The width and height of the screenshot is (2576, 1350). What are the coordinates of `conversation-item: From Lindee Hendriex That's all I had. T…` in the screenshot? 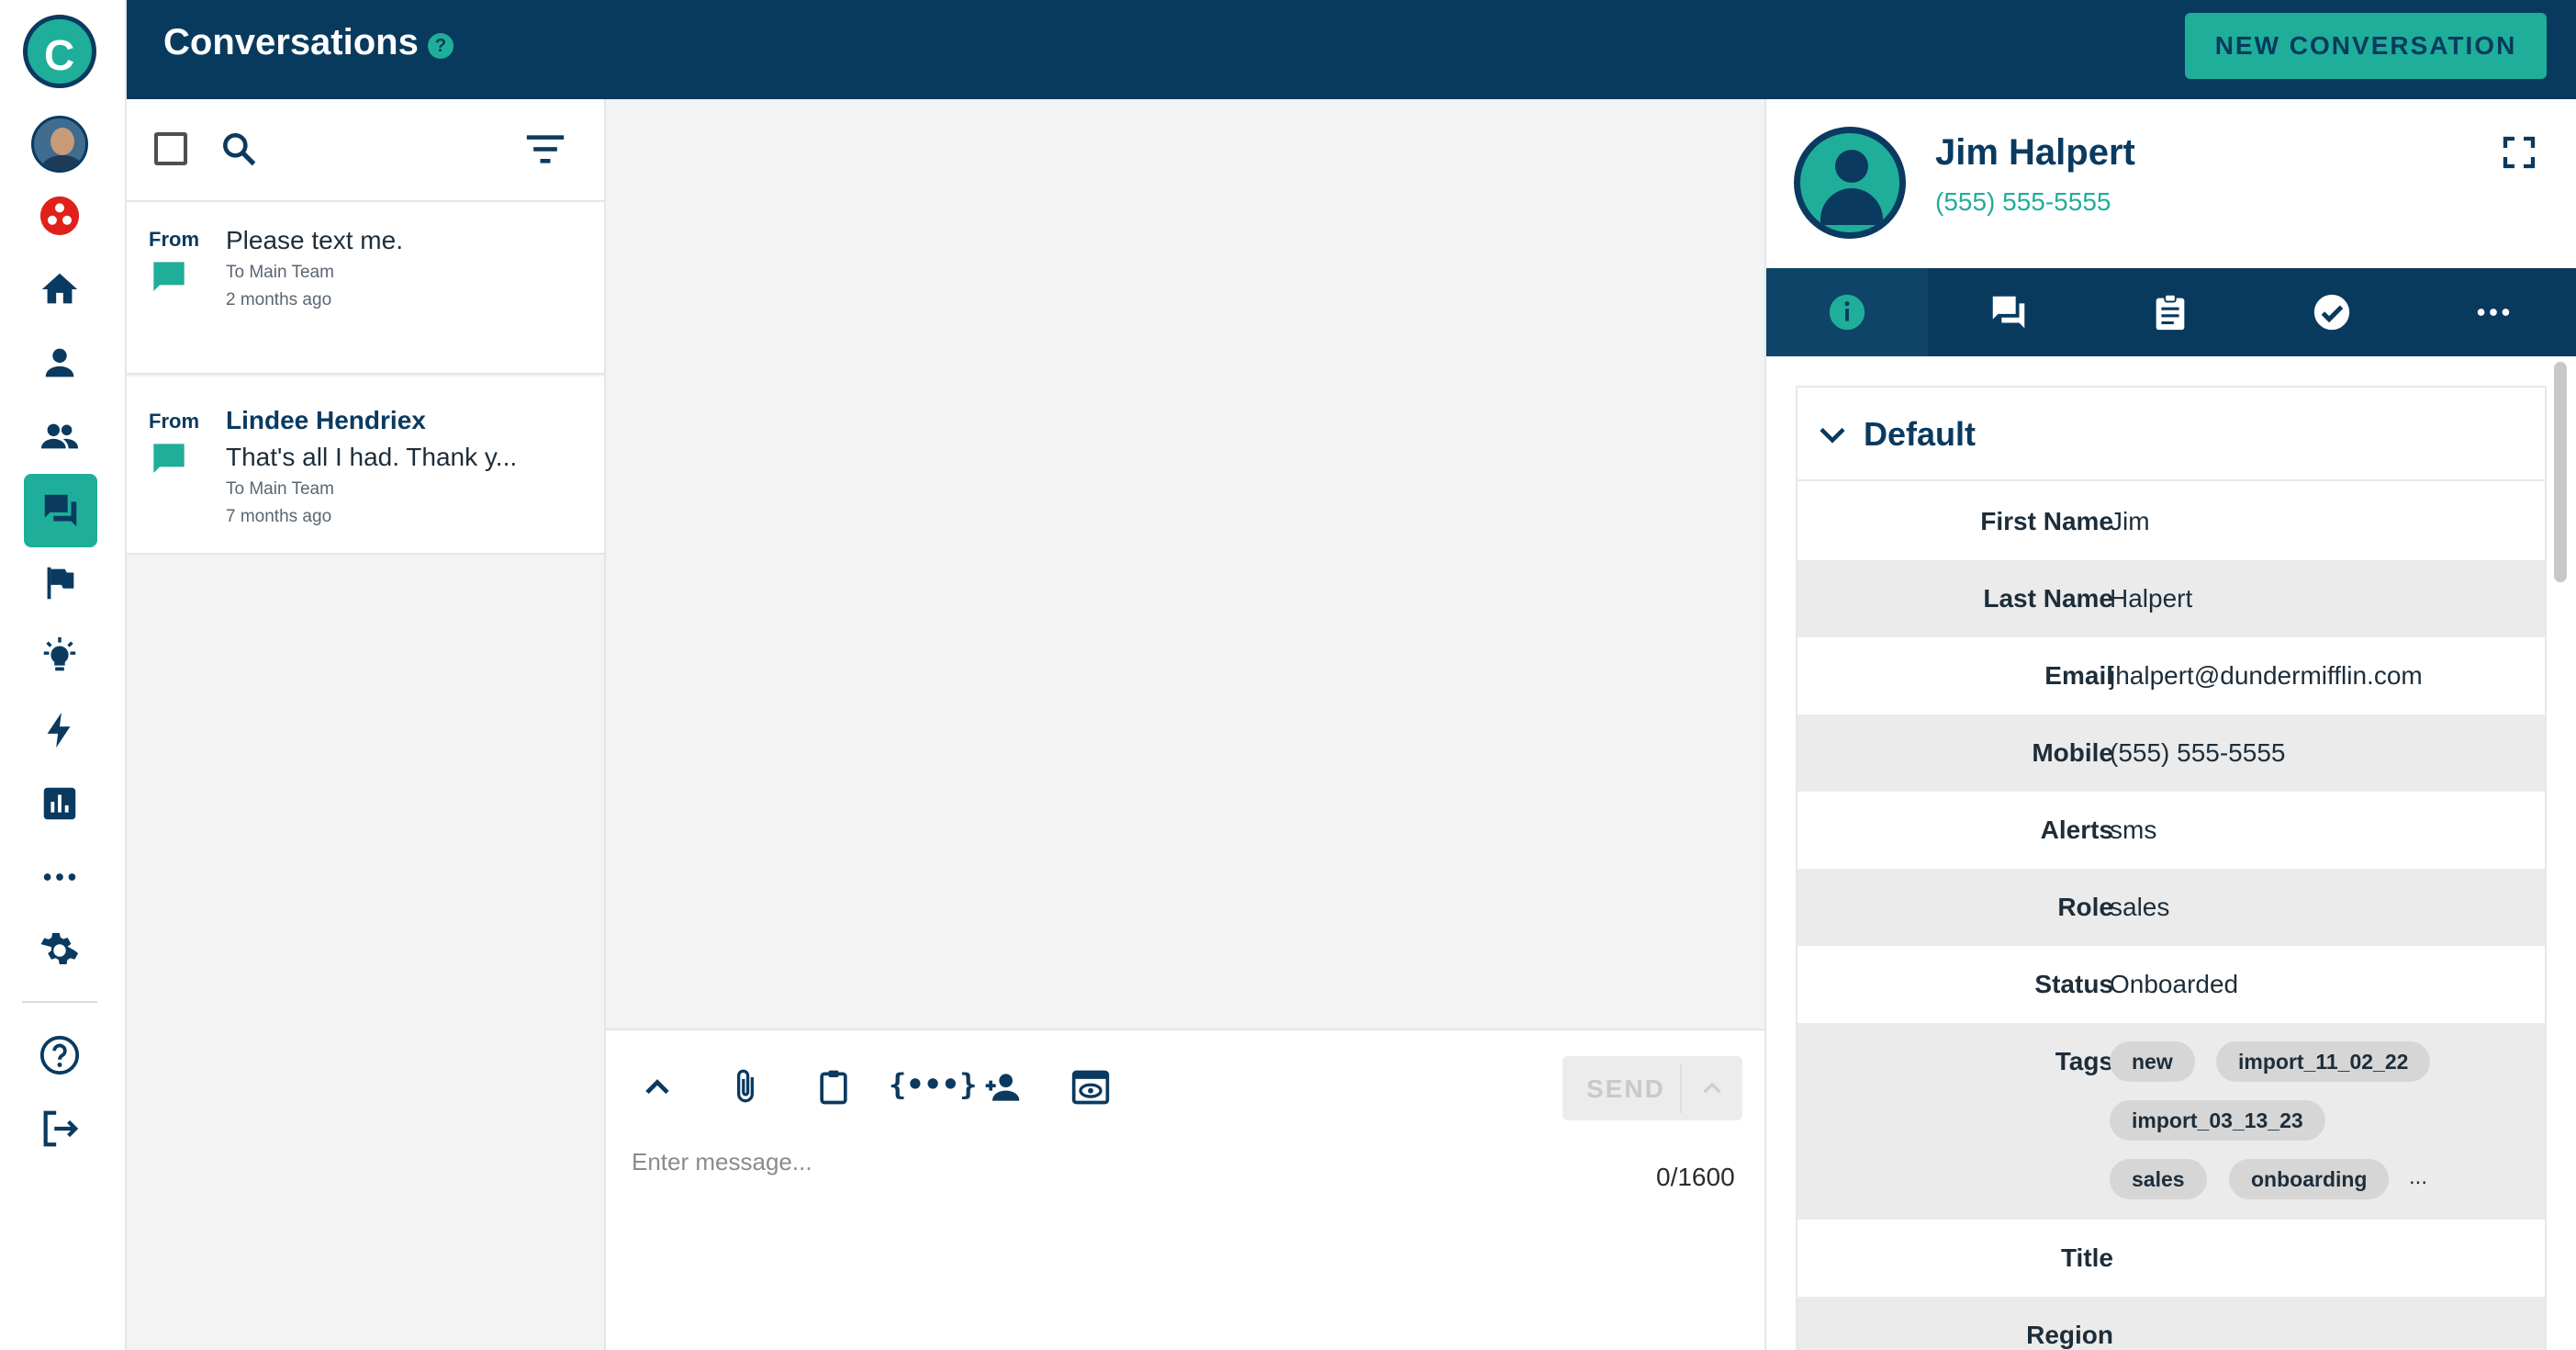 It's located at (365, 466).